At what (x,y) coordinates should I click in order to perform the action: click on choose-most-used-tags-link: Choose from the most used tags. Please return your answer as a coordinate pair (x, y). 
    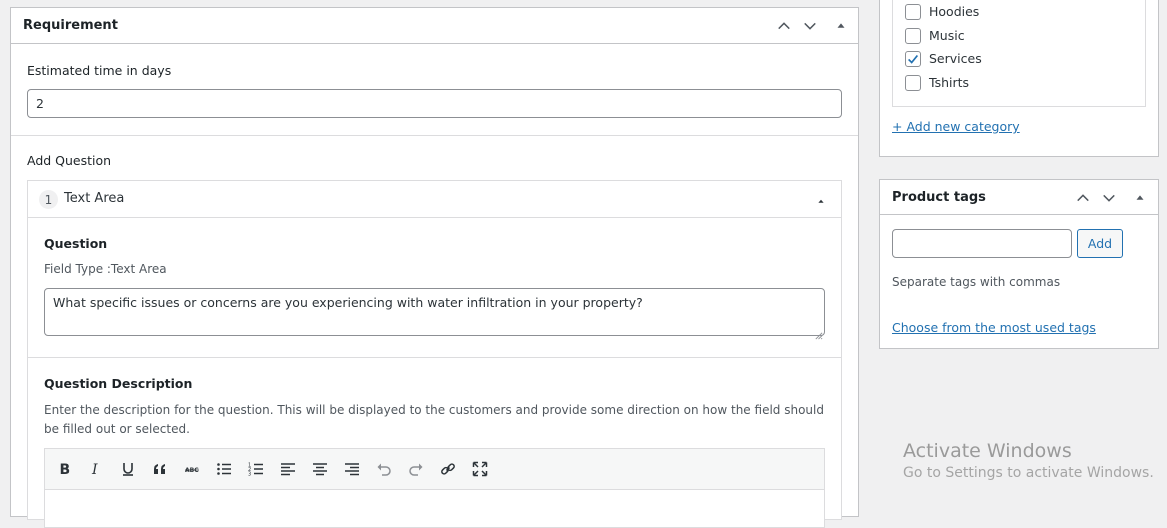
    Looking at the image, I should click on (994, 327).